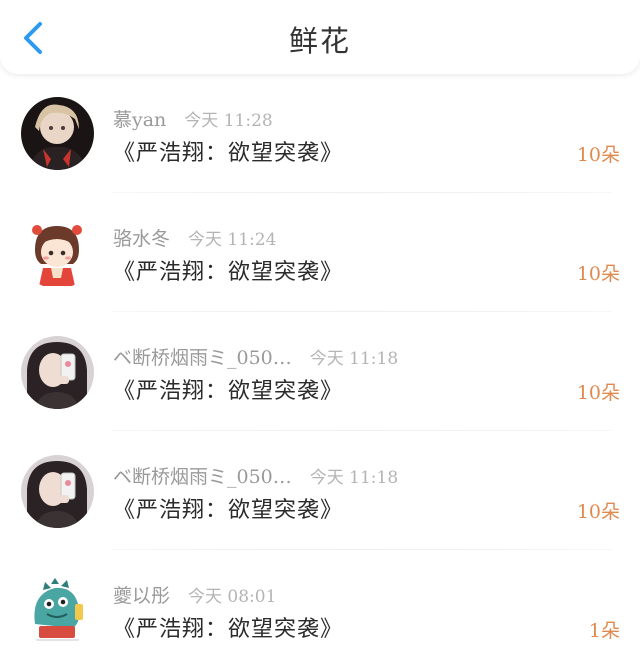 This screenshot has width=640, height=669. I want to click on row-meta: 慕yan 今天 11:28, so click(193, 118).